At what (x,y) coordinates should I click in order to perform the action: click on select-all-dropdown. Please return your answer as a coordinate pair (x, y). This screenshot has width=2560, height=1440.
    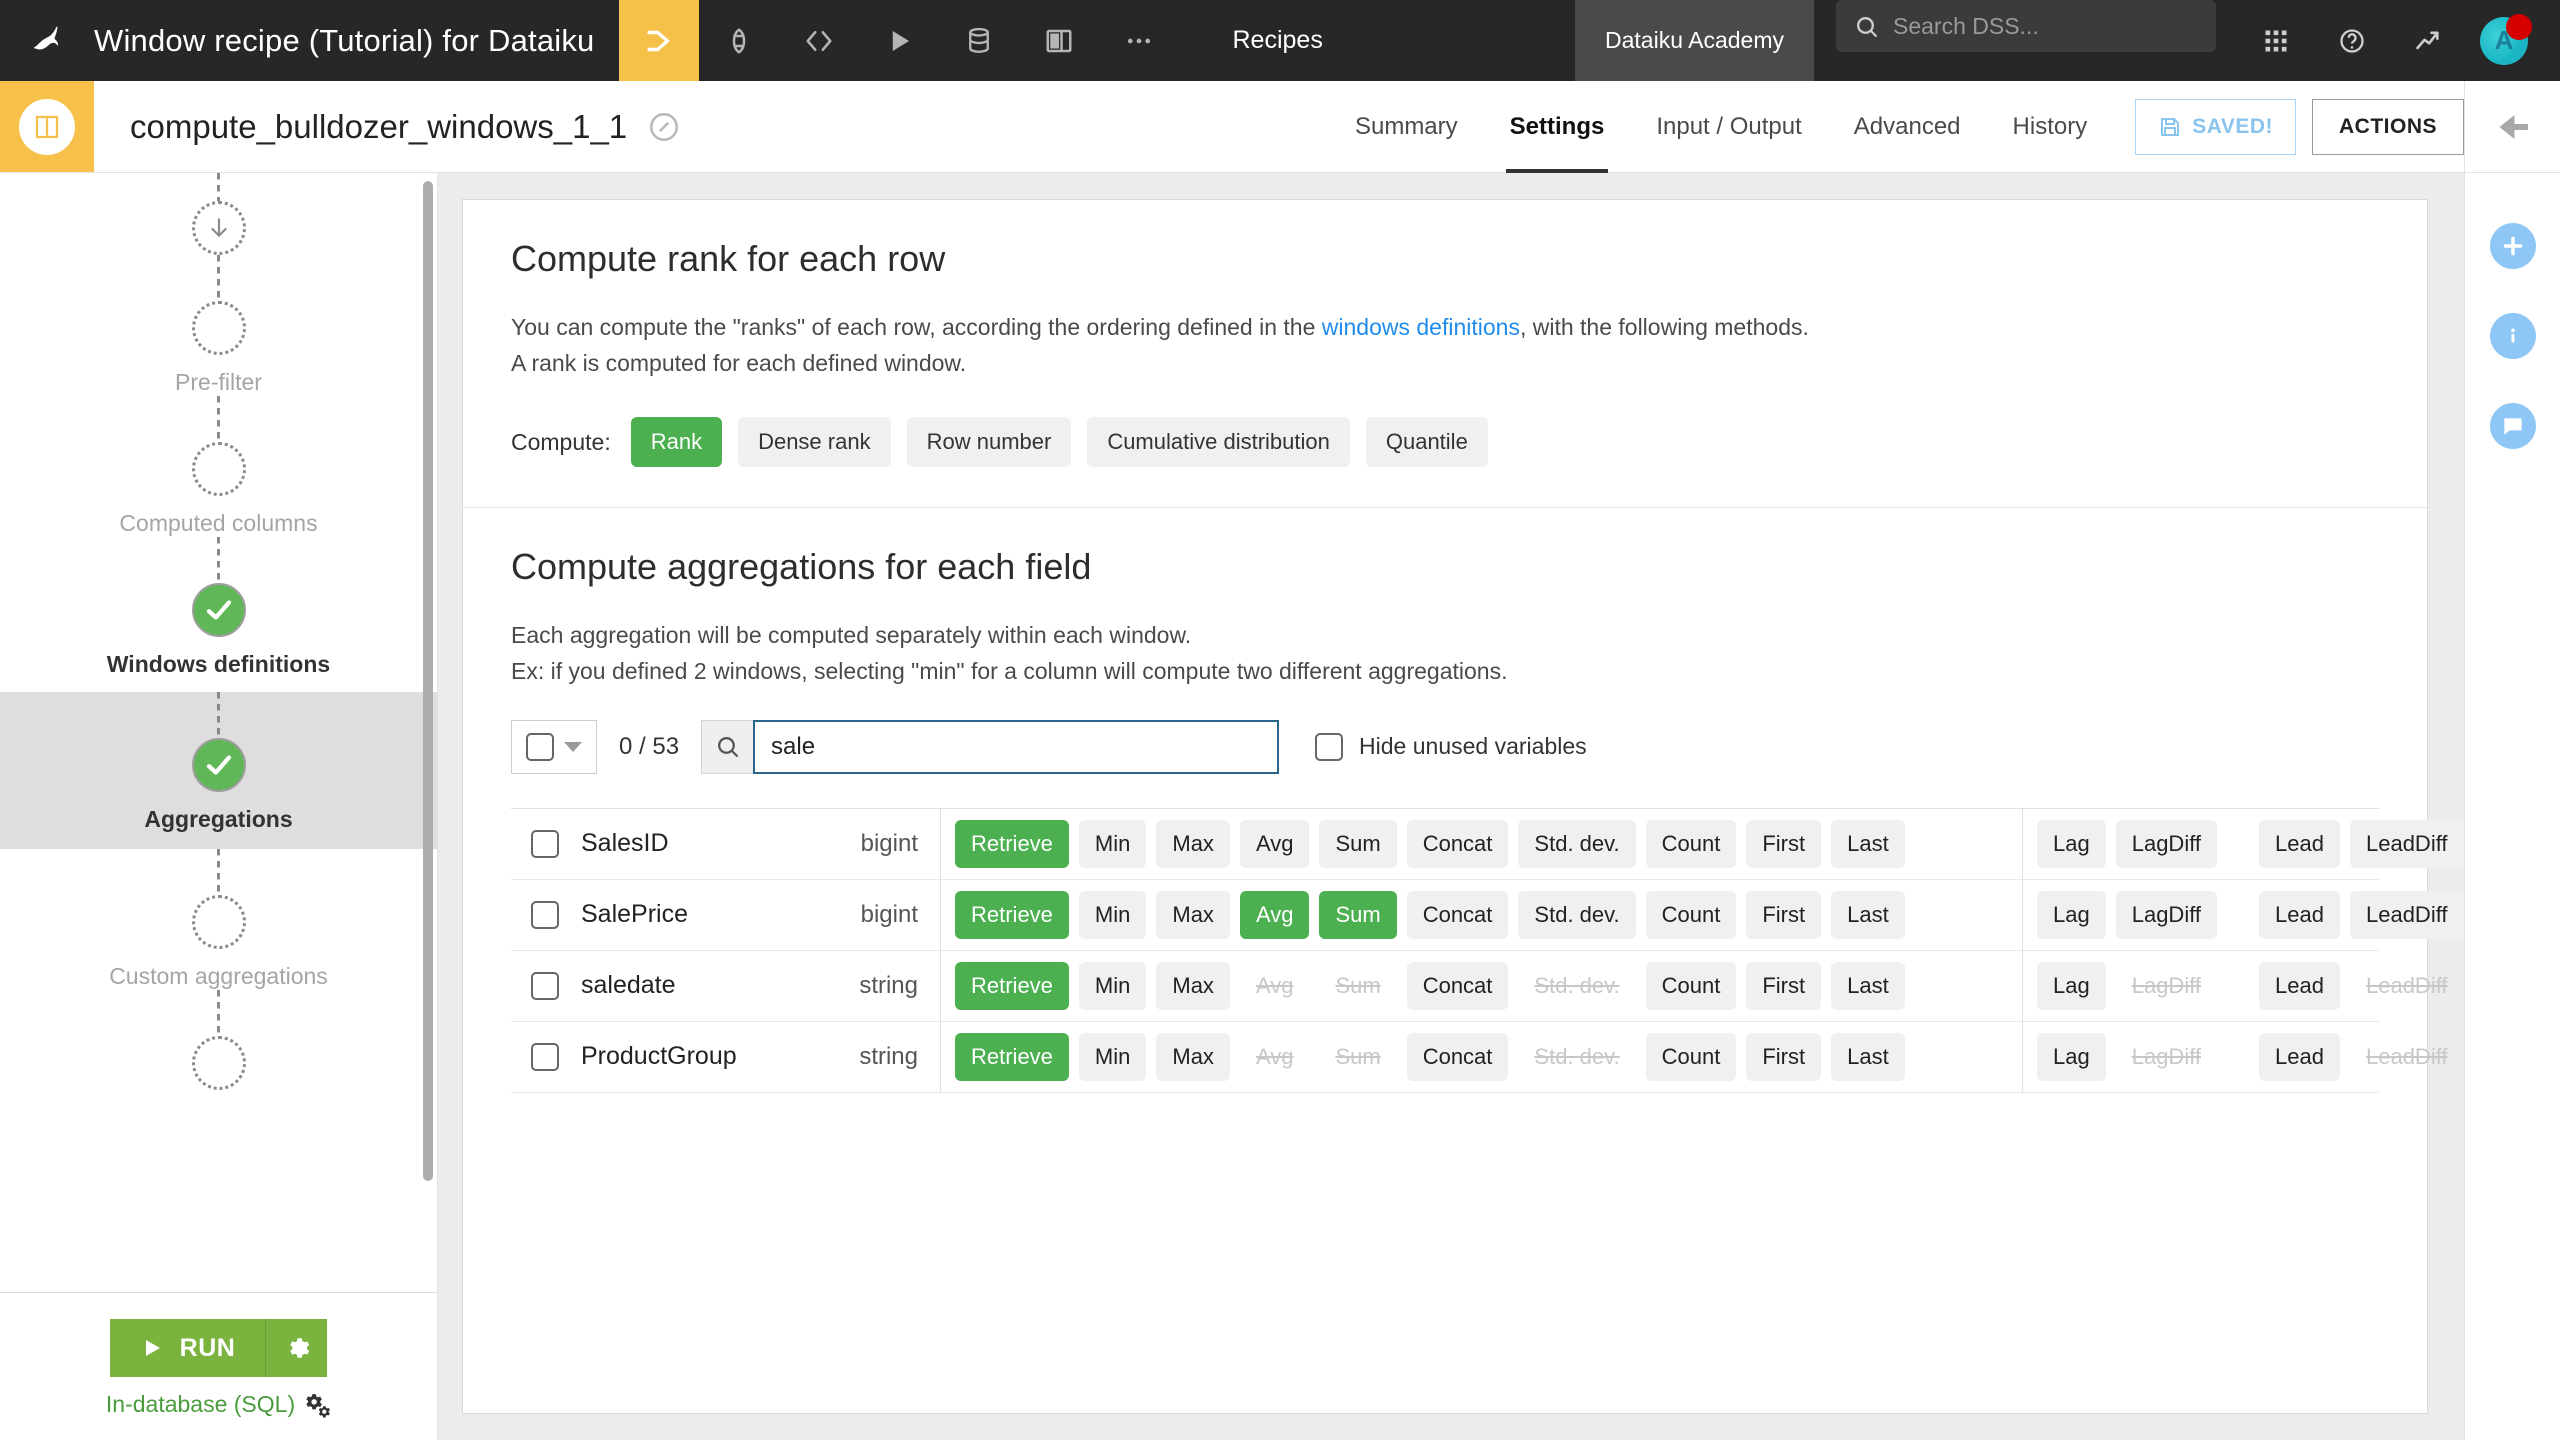
    Looking at the image, I should click on (554, 746).